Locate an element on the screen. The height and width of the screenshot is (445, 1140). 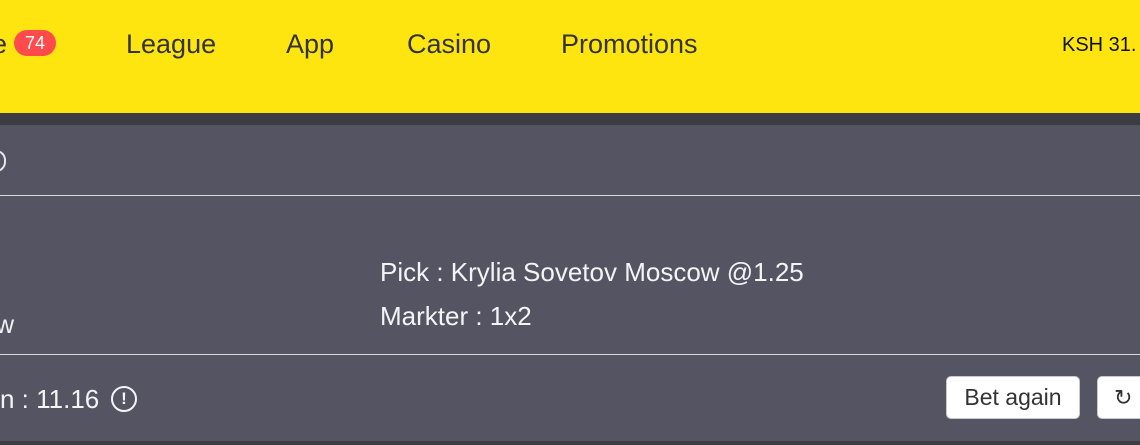
nav-item-app: App is located at coordinates (310, 44).